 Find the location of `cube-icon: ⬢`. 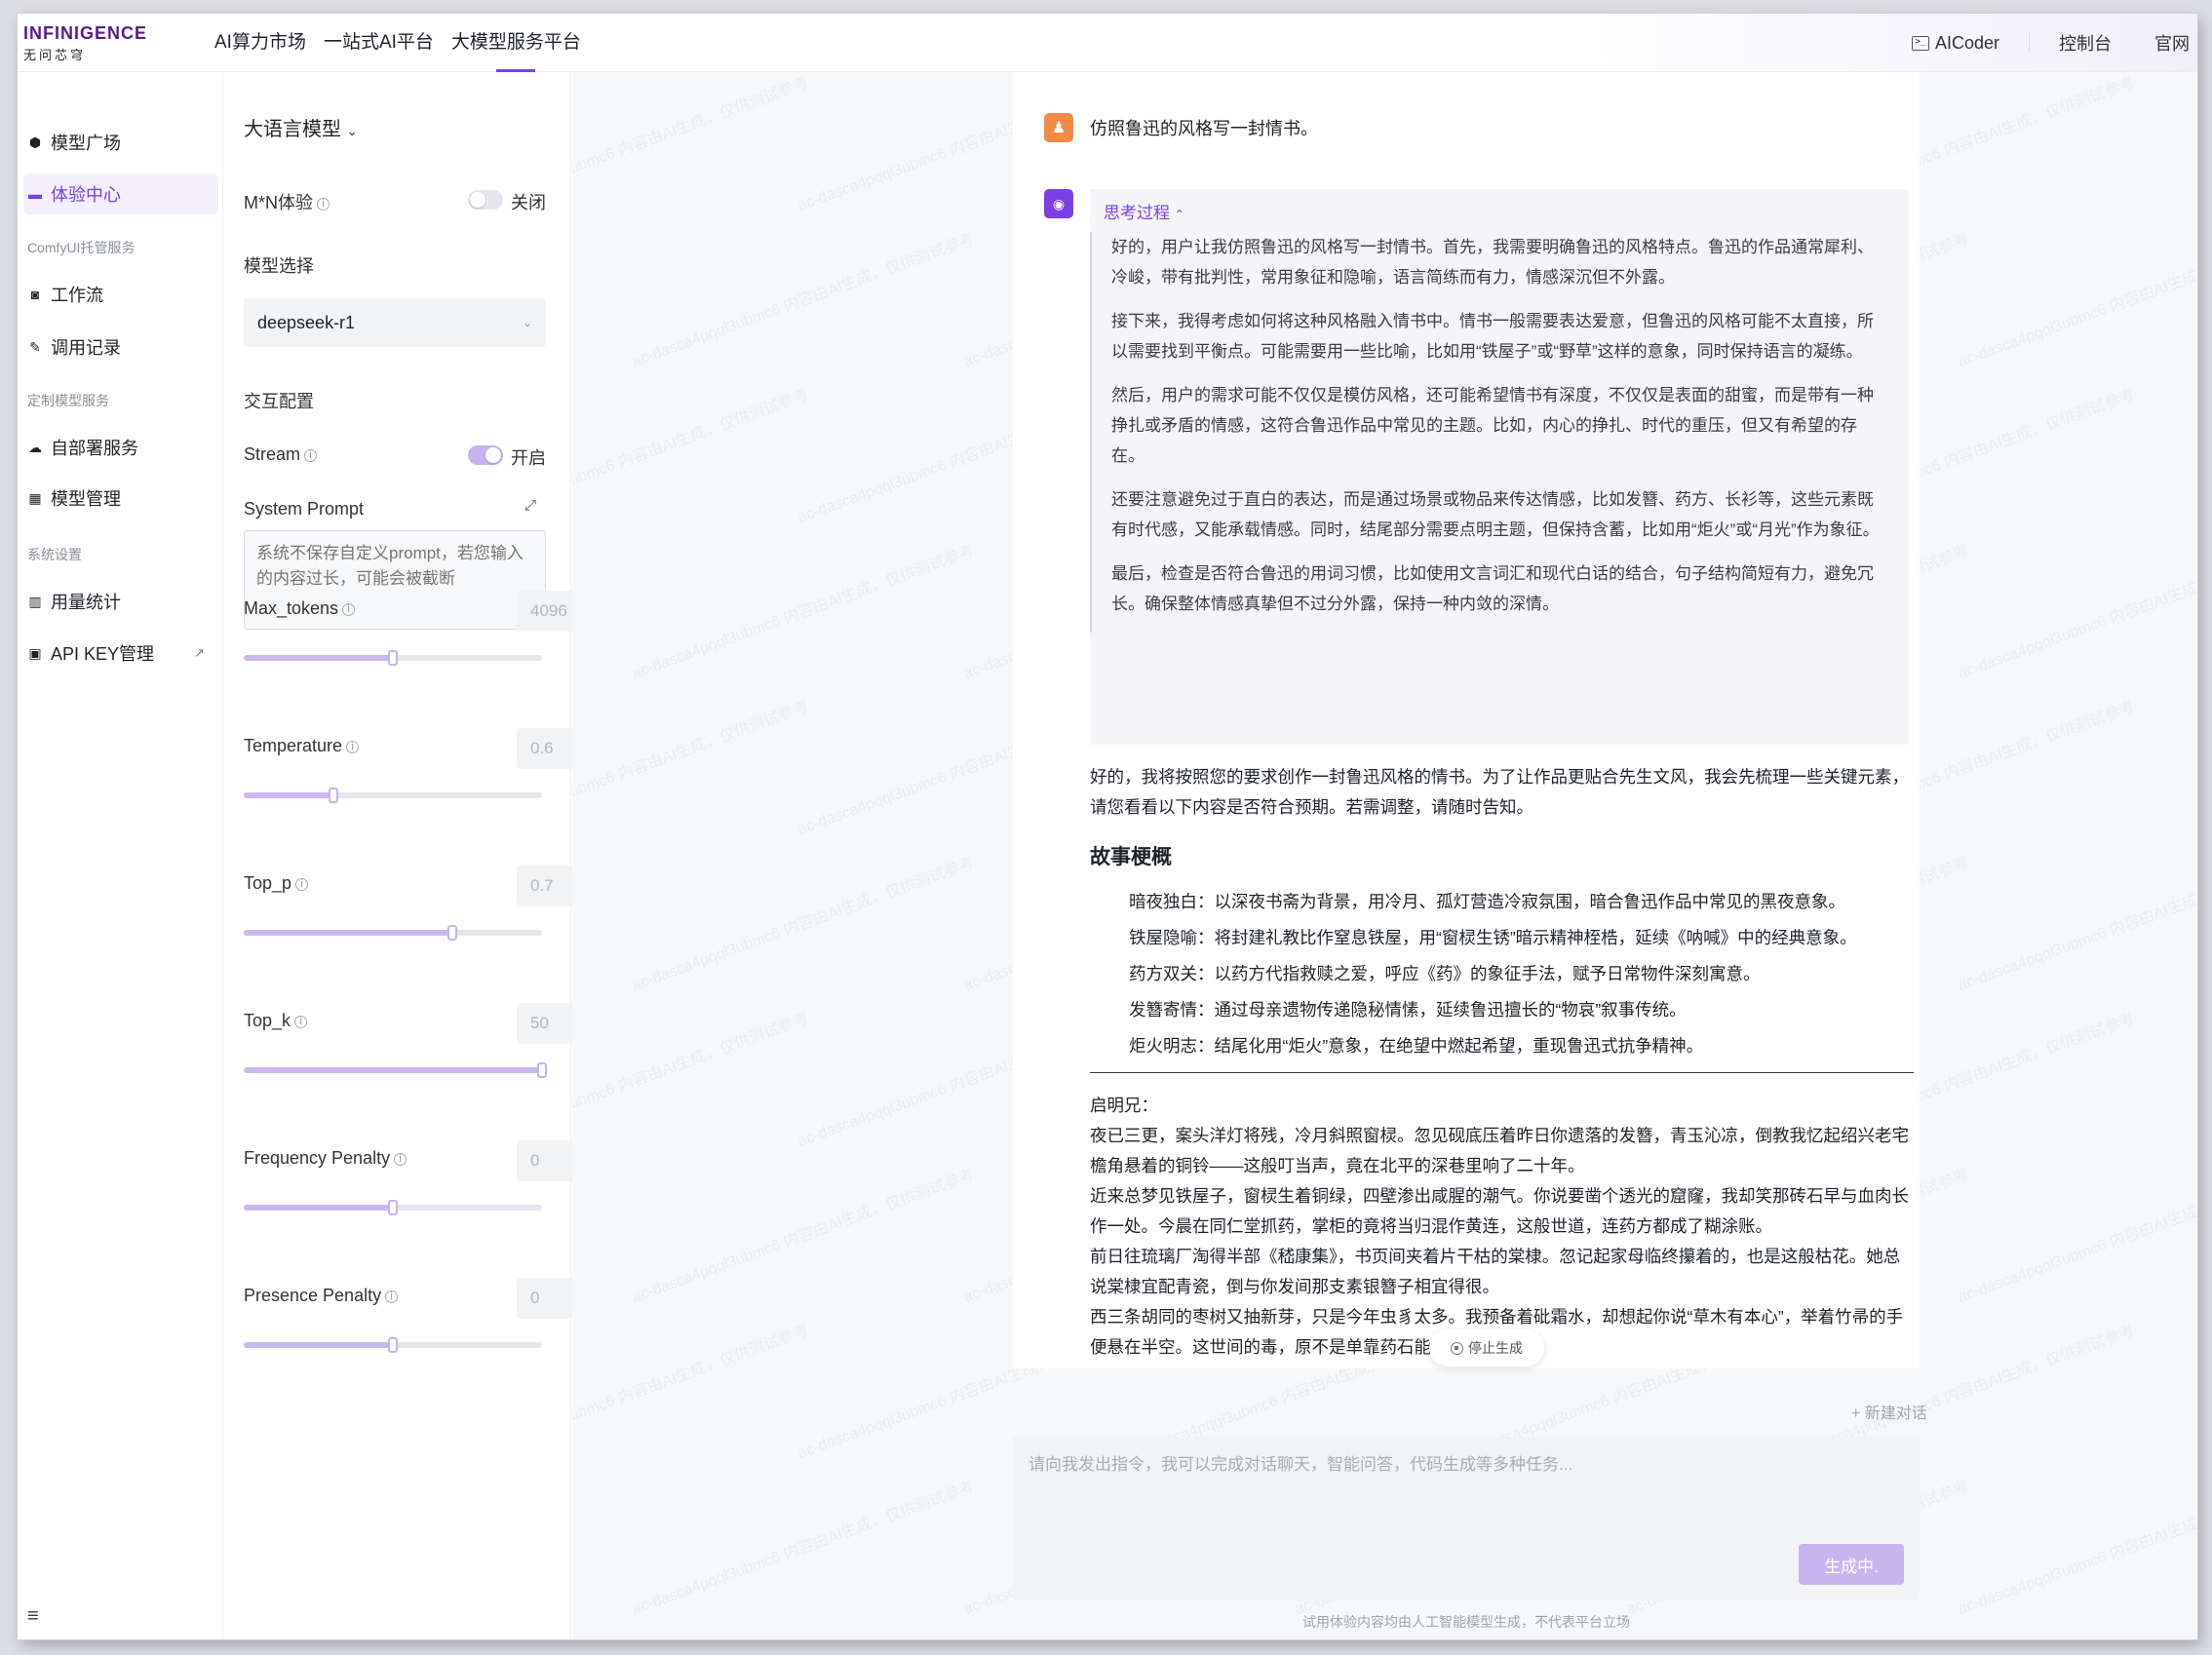

cube-icon: ⬢ is located at coordinates (35, 142).